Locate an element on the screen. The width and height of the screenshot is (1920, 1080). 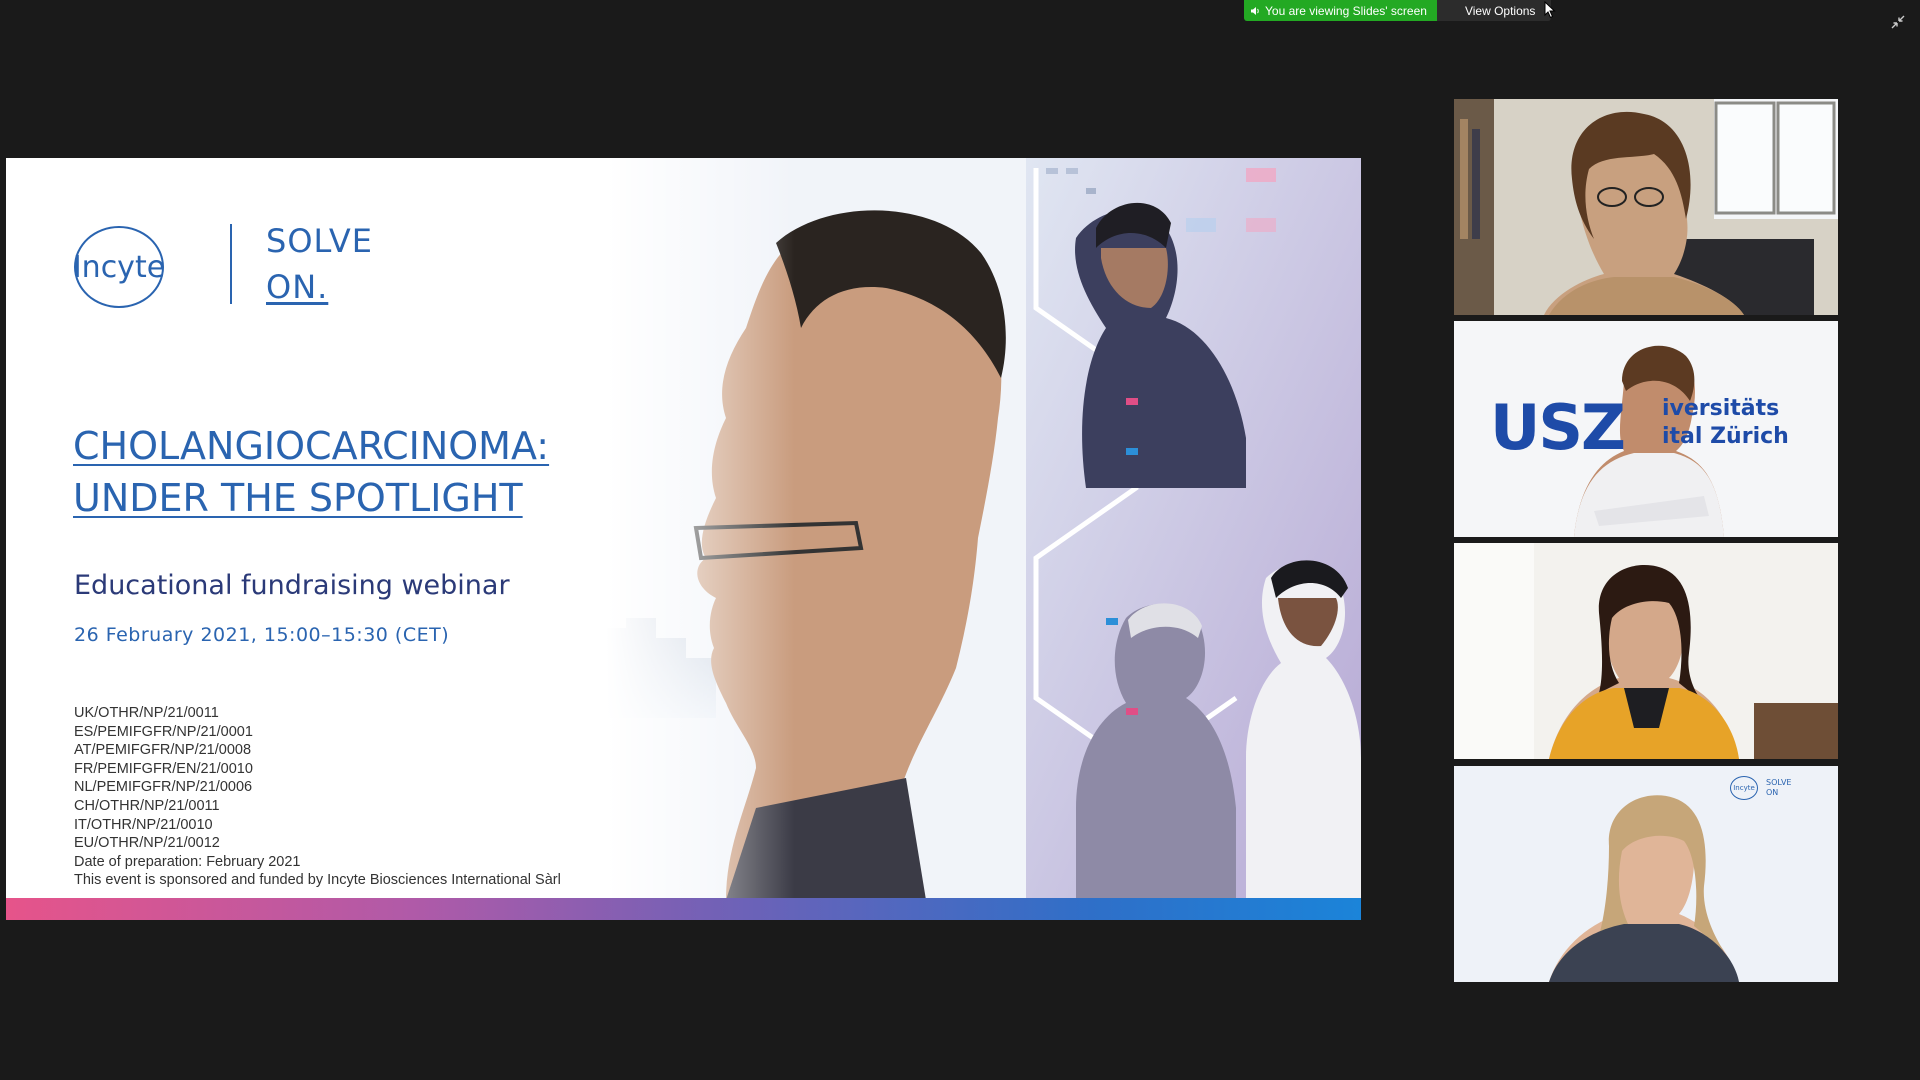
tile-solve-on-tagline: SOLVE ON is located at coordinates (1778, 788).